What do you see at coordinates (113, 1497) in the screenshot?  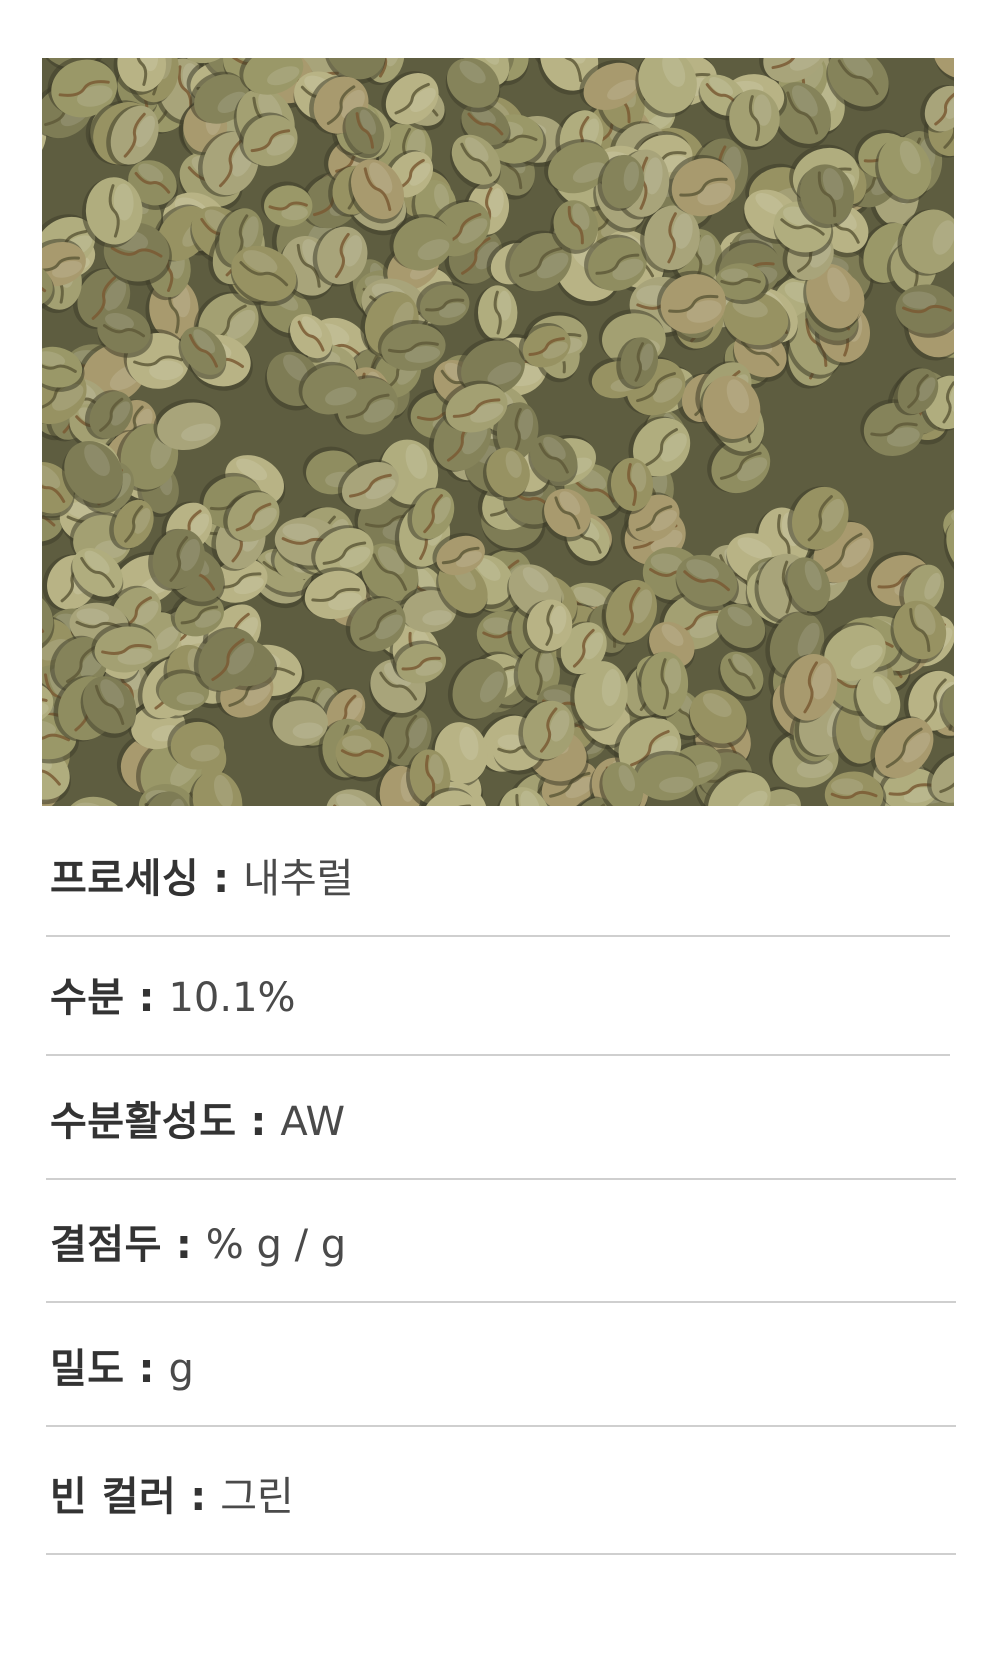 I see `spec-label: 빈 컬러` at bounding box center [113, 1497].